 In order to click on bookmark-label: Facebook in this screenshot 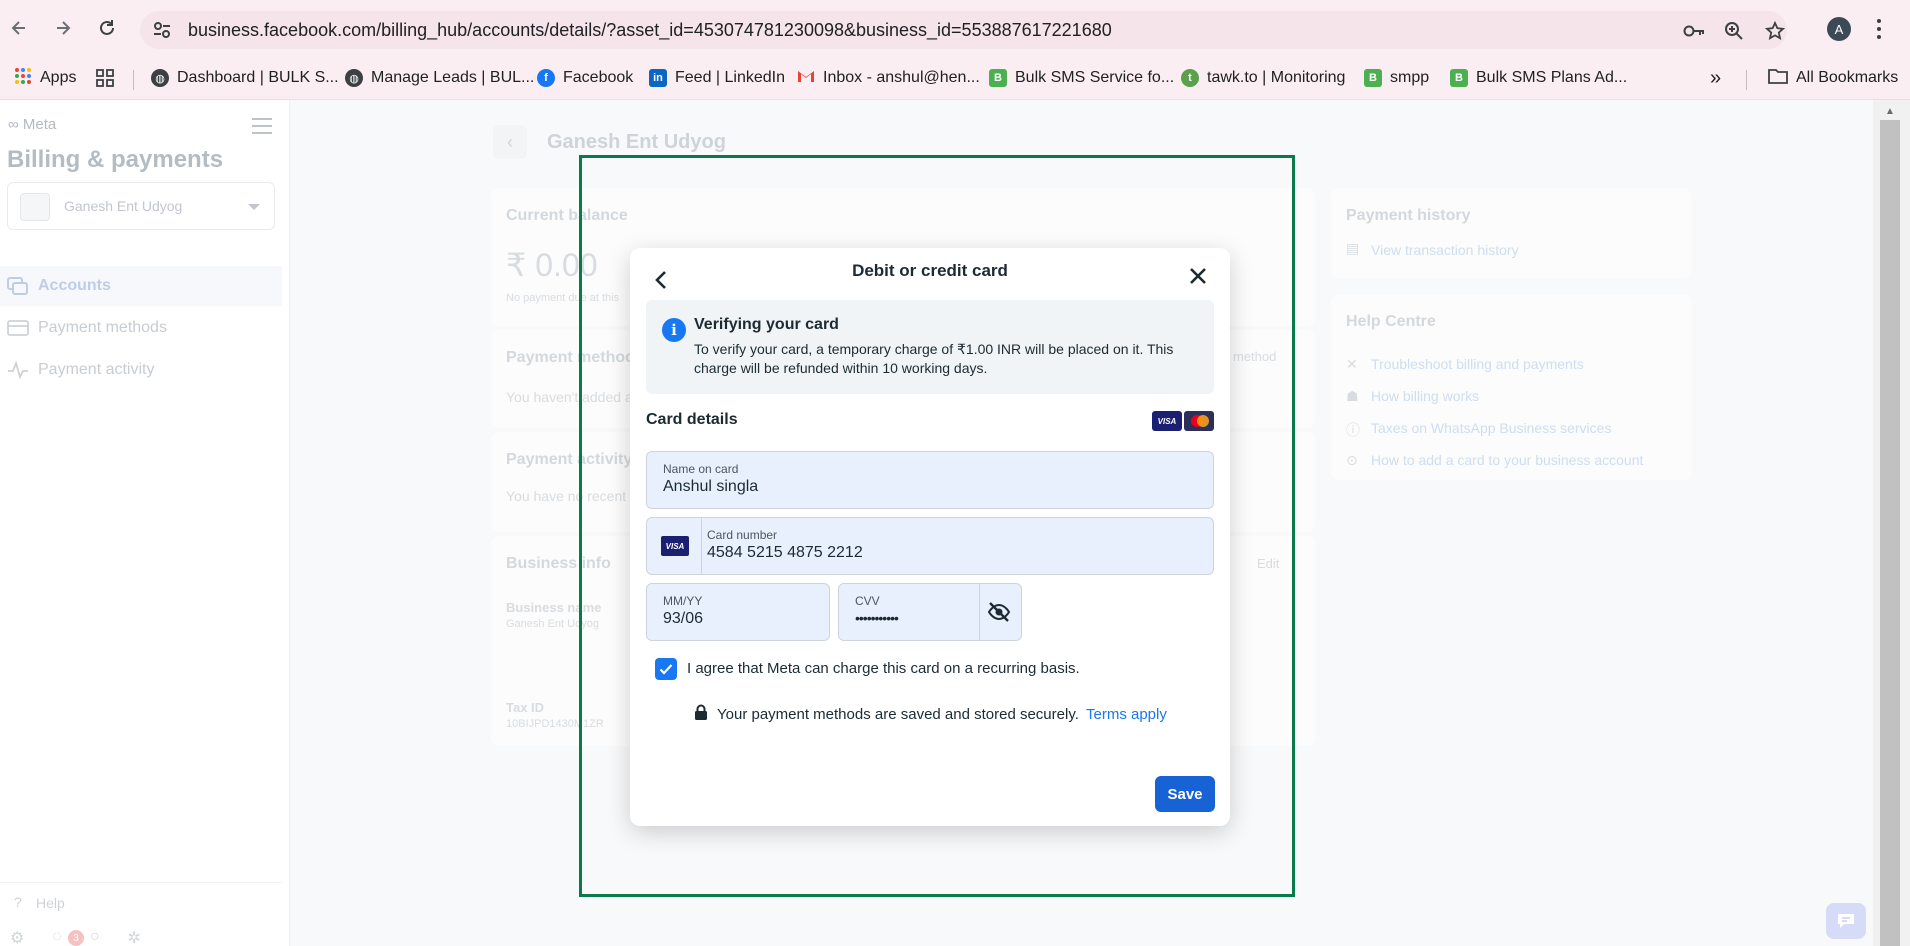, I will do `click(598, 77)`.